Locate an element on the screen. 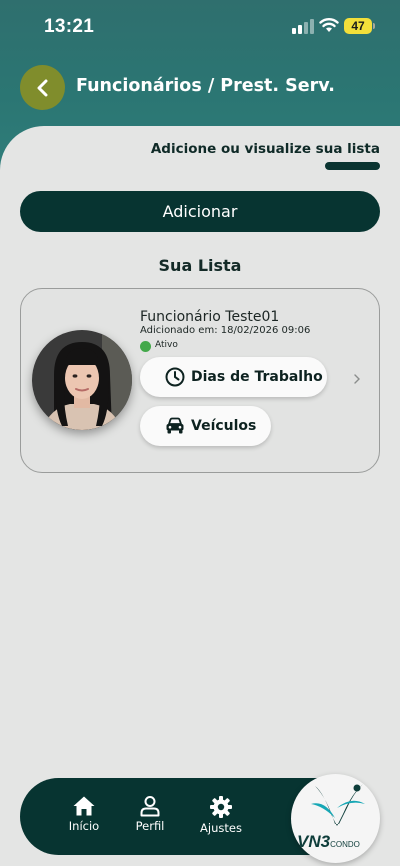  gear-icon is located at coordinates (221, 807).